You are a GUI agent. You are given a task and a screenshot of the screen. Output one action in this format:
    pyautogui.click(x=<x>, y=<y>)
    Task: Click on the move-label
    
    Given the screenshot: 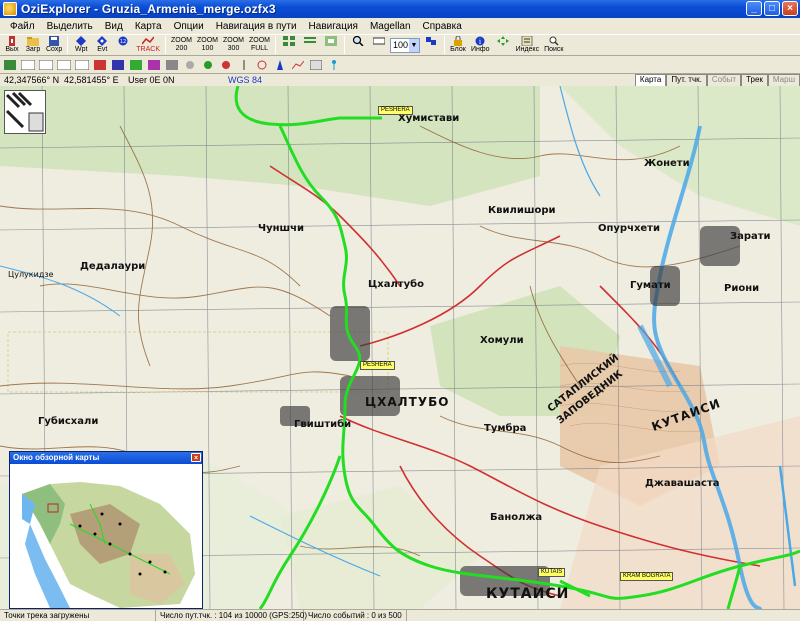 What is the action you would take?
    pyautogui.click(x=503, y=50)
    